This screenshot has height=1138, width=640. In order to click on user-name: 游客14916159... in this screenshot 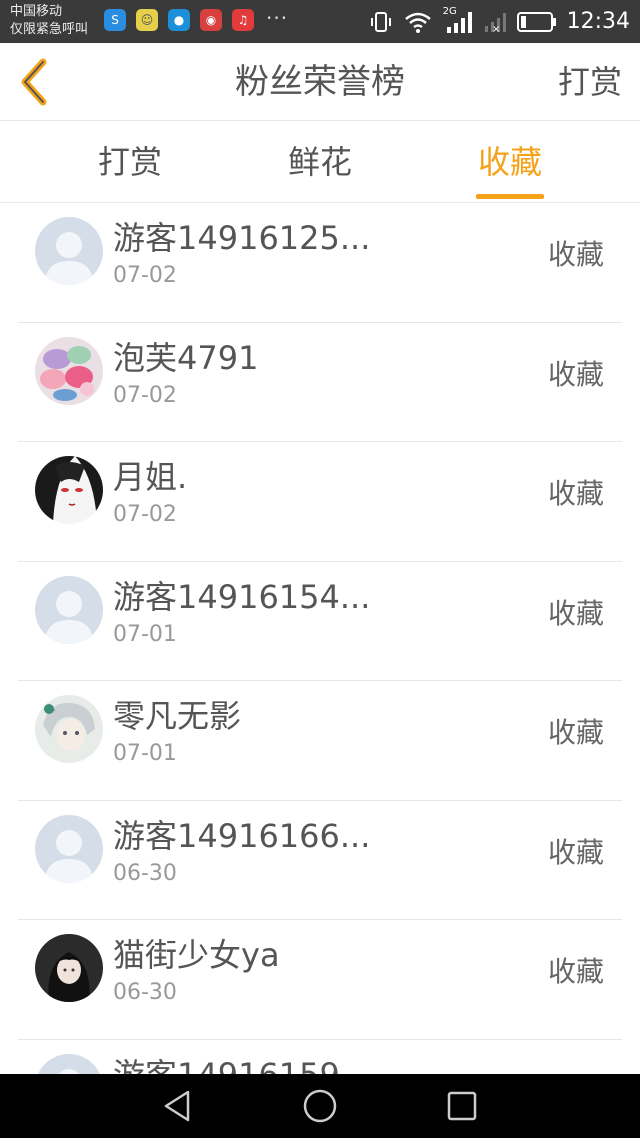, I will do `click(241, 1062)`.